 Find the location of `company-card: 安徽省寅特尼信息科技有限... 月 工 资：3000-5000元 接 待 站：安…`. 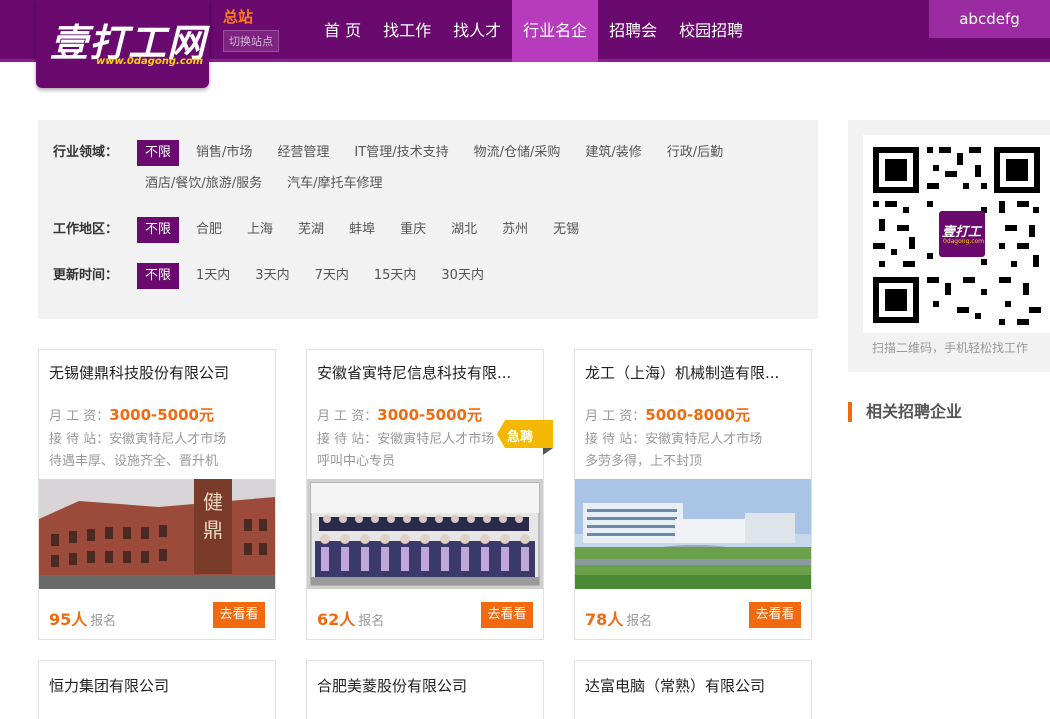

company-card: 安徽省寅特尼信息科技有限... 月 工 资：3000-5000元 接 待 站：安… is located at coordinates (425, 494).